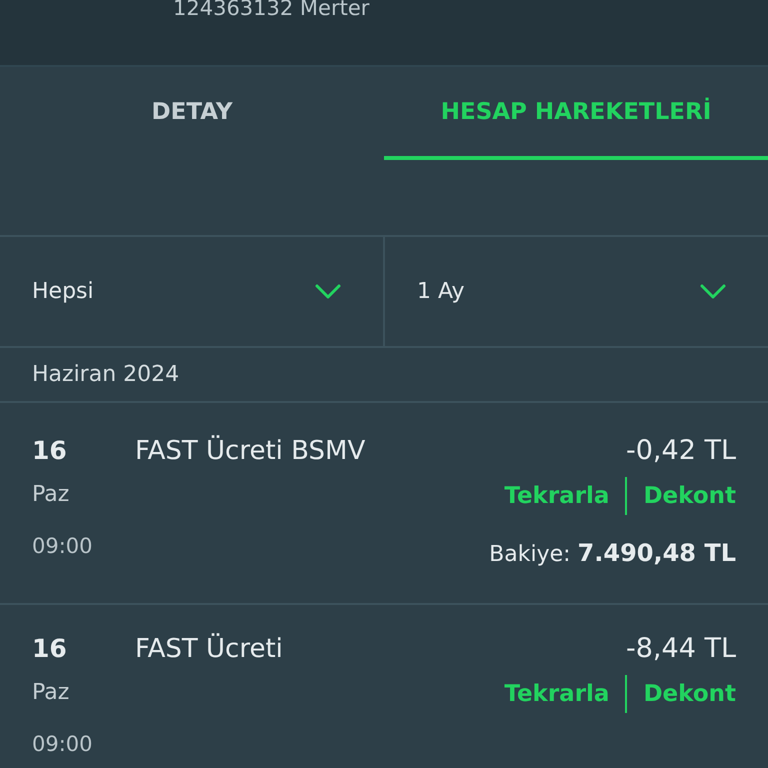  Describe the element at coordinates (209, 649) in the screenshot. I see `transaction-description: FAST Ücreti` at that location.